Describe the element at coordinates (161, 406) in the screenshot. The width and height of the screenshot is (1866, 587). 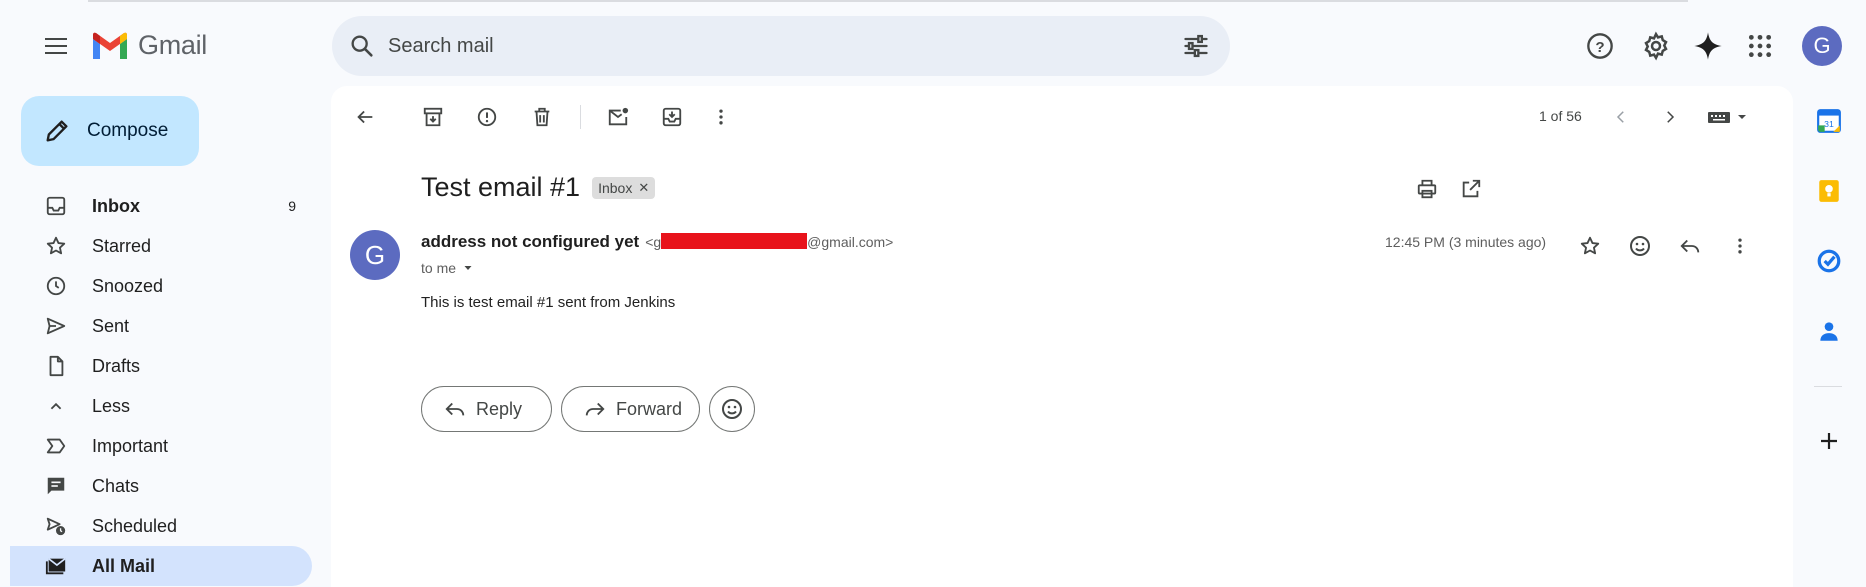
I see `sidebar-item-less: Less` at that location.